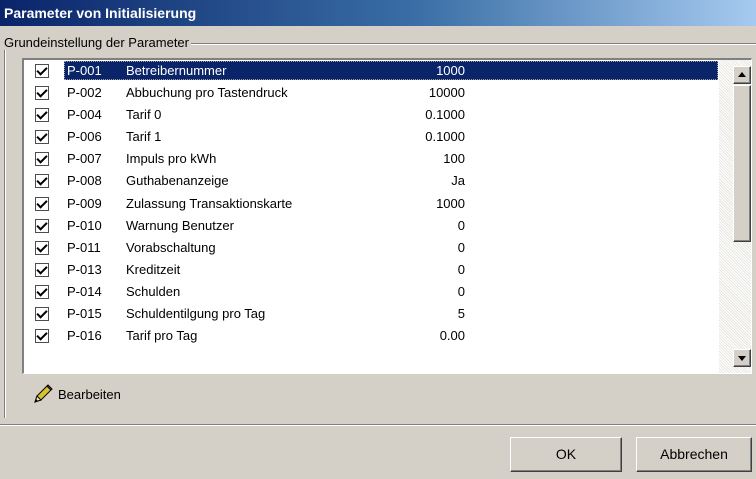  Describe the element at coordinates (566, 454) in the screenshot. I see `ok-button: OK` at that location.